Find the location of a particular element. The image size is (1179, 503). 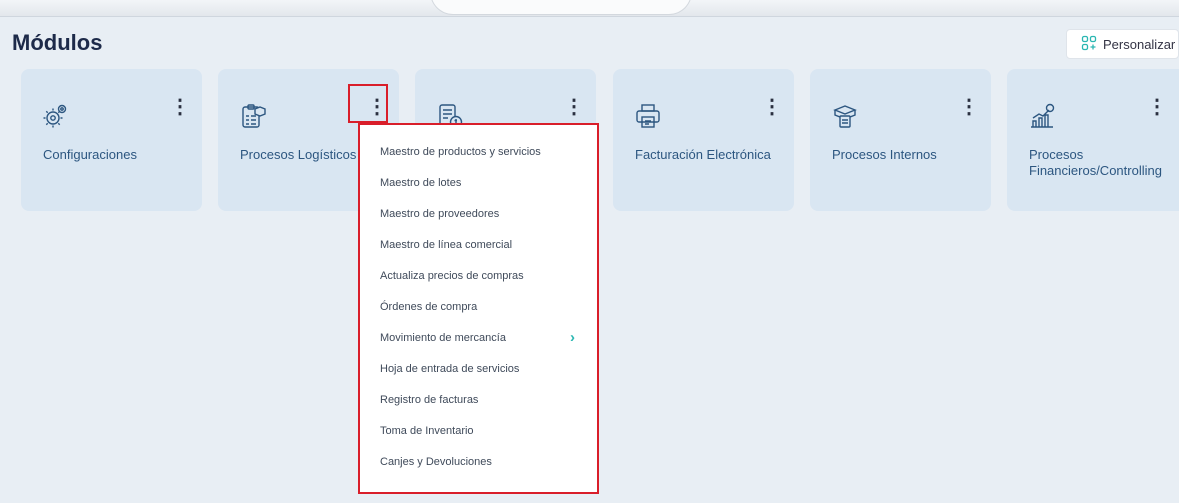

menu-item: Maestro de proveedores is located at coordinates (478, 216).